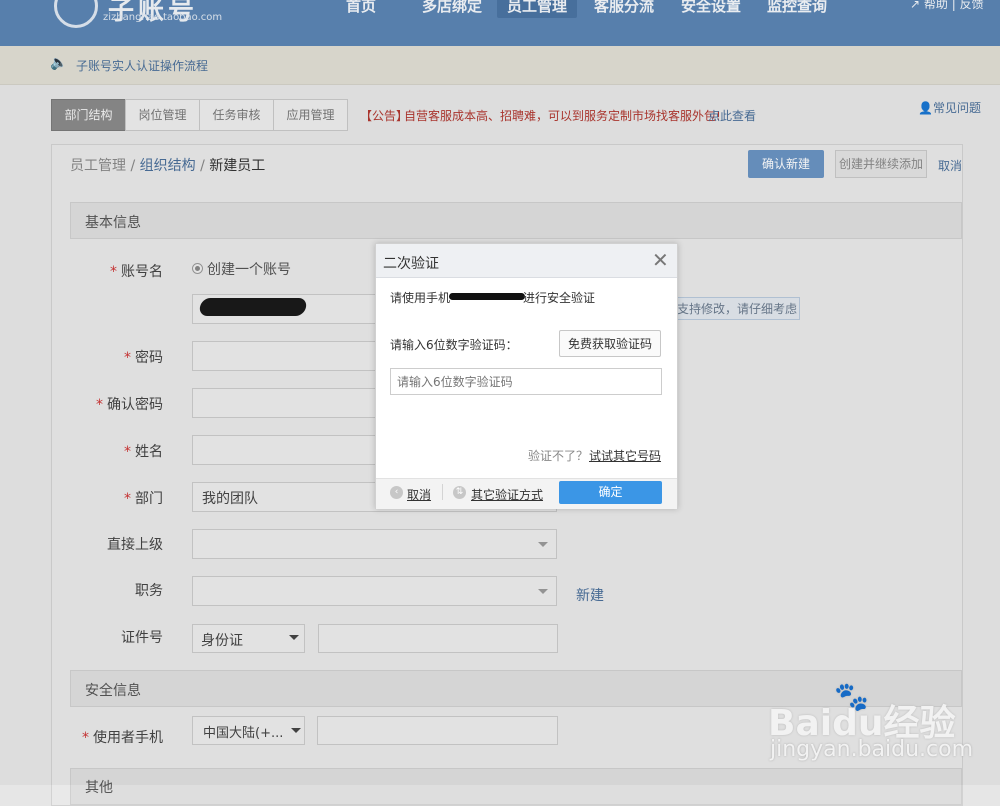 The width and height of the screenshot is (1000, 806). I want to click on close-icon: ✕, so click(660, 260).